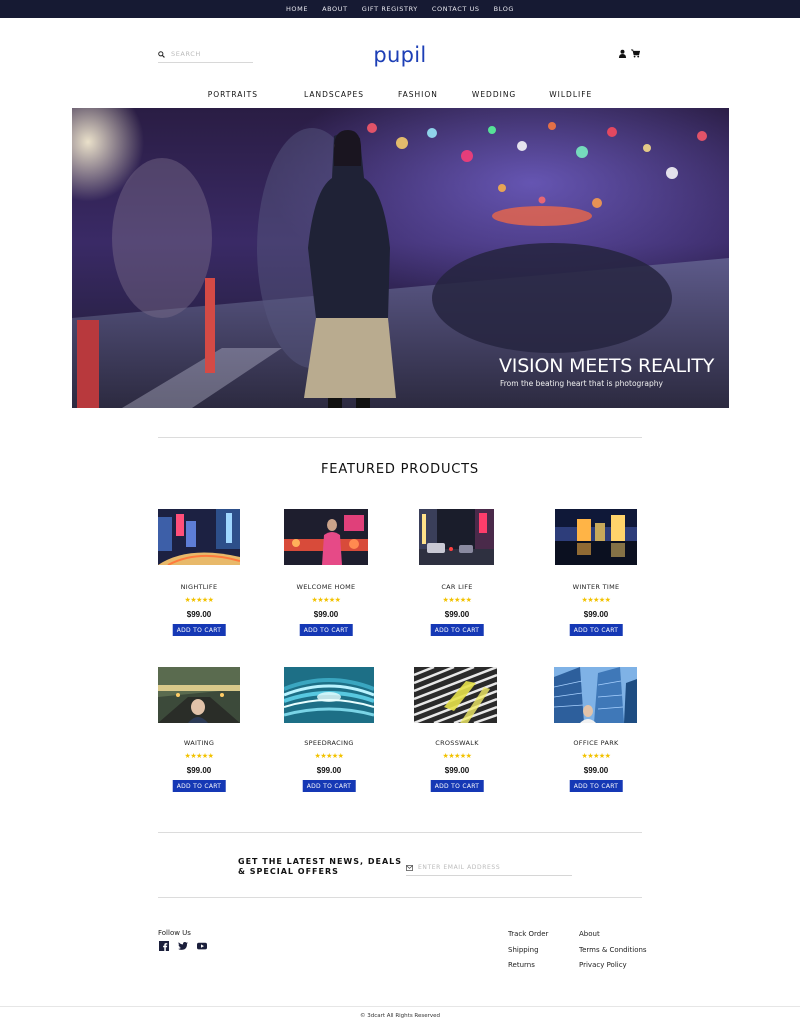 The image size is (800, 1027). What do you see at coordinates (202, 946) in the screenshot?
I see `youtube-icon` at bounding box center [202, 946].